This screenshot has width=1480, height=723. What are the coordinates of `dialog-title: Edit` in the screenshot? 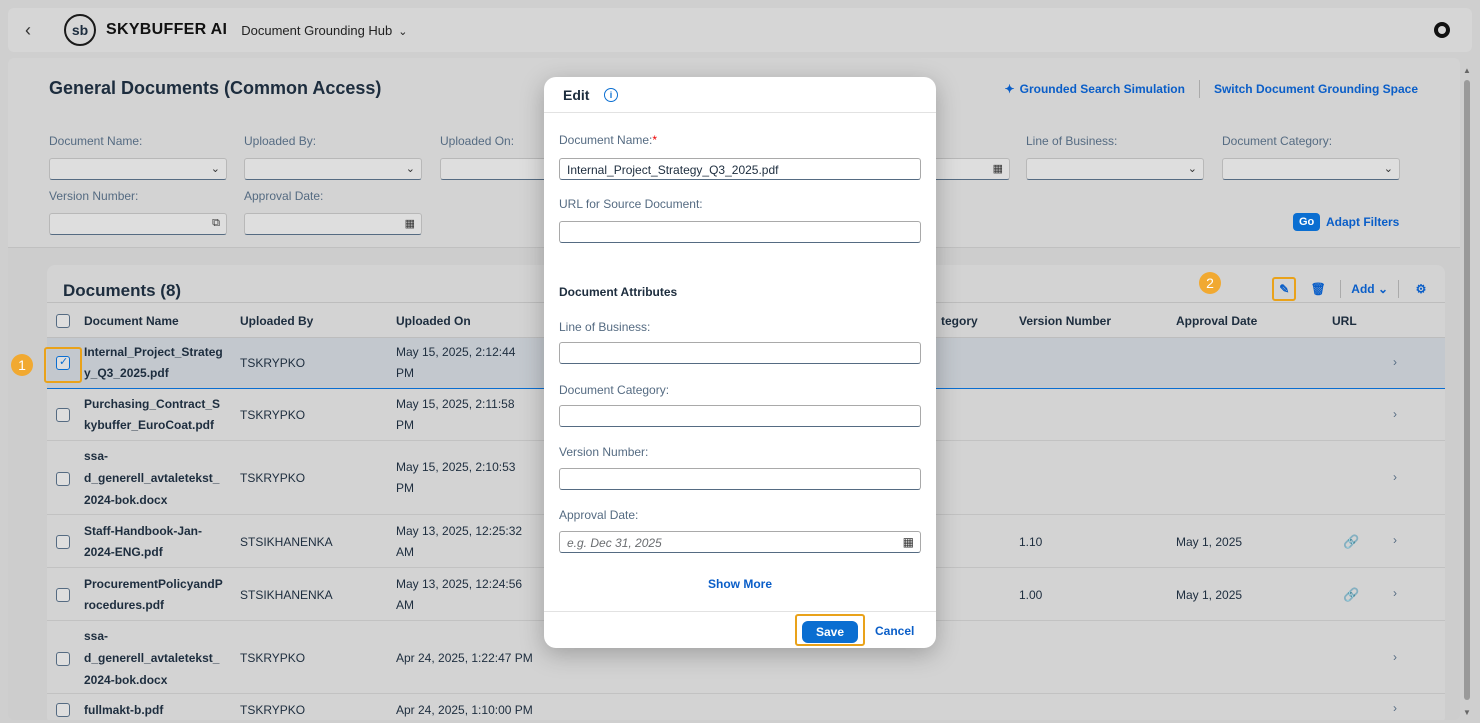 It's located at (576, 95).